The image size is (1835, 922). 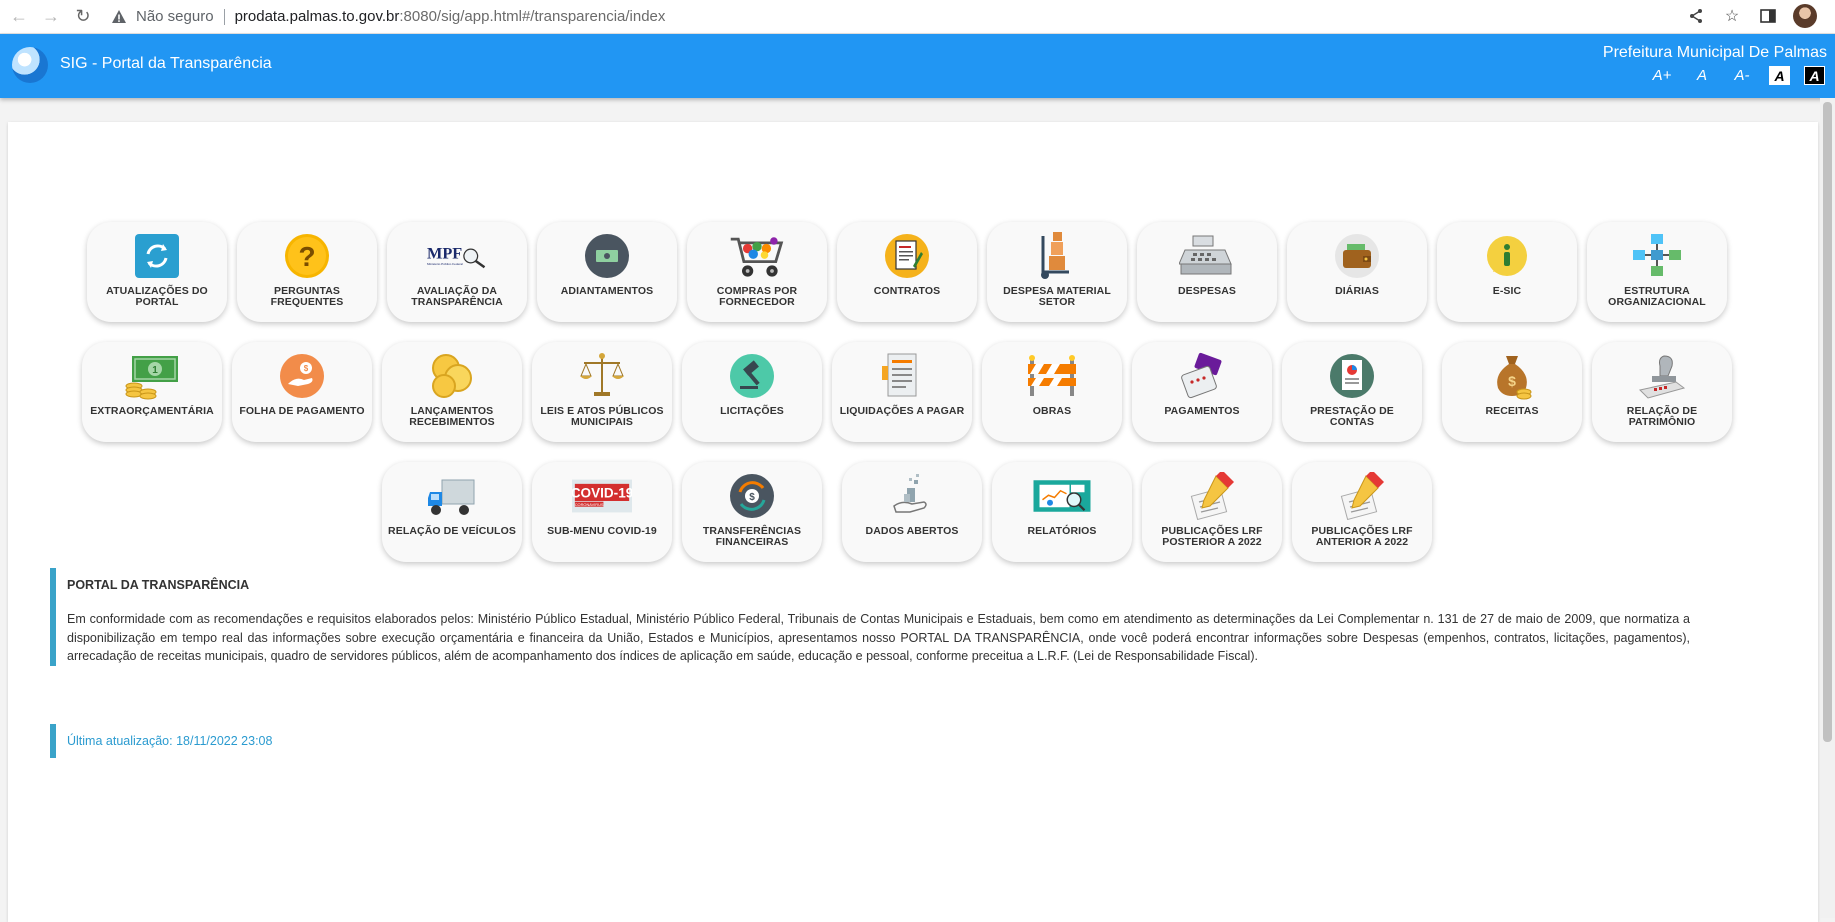 I want to click on tile-prestacao-de-contas: PRESTAÇÃO DE CONTAS, so click(x=1352, y=392).